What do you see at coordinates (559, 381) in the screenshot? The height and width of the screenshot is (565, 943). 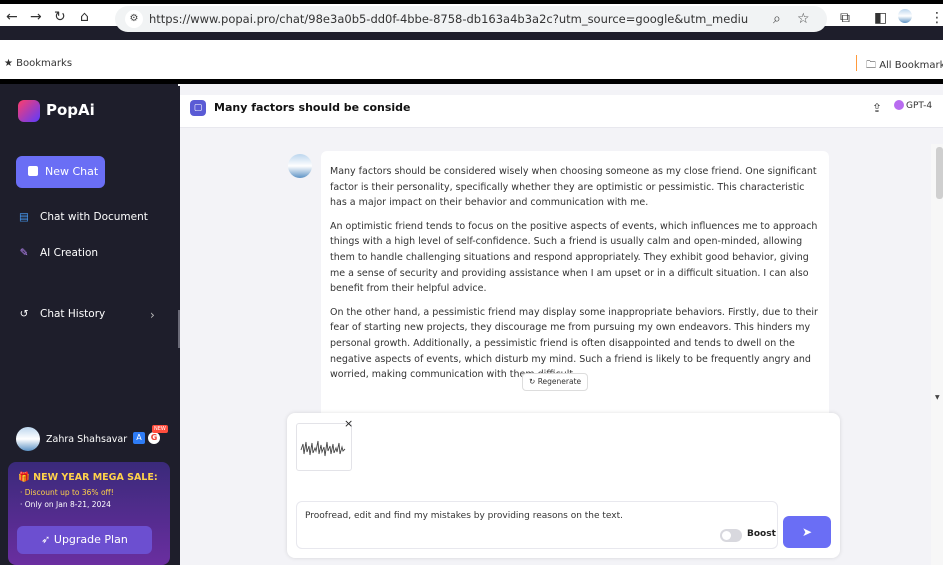 I see `regenerate-label: Regenerate` at bounding box center [559, 381].